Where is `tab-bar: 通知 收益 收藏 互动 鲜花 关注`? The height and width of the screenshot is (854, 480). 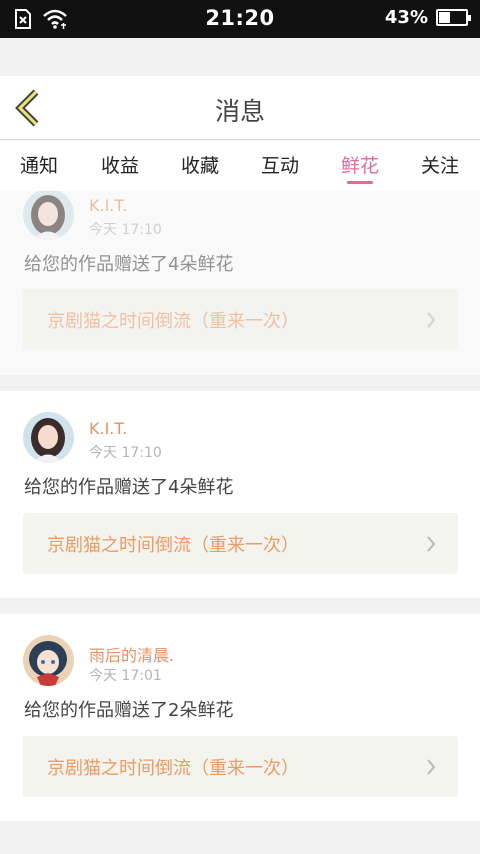
tab-bar: 通知 收益 收藏 互动 鲜花 关注 is located at coordinates (240, 166).